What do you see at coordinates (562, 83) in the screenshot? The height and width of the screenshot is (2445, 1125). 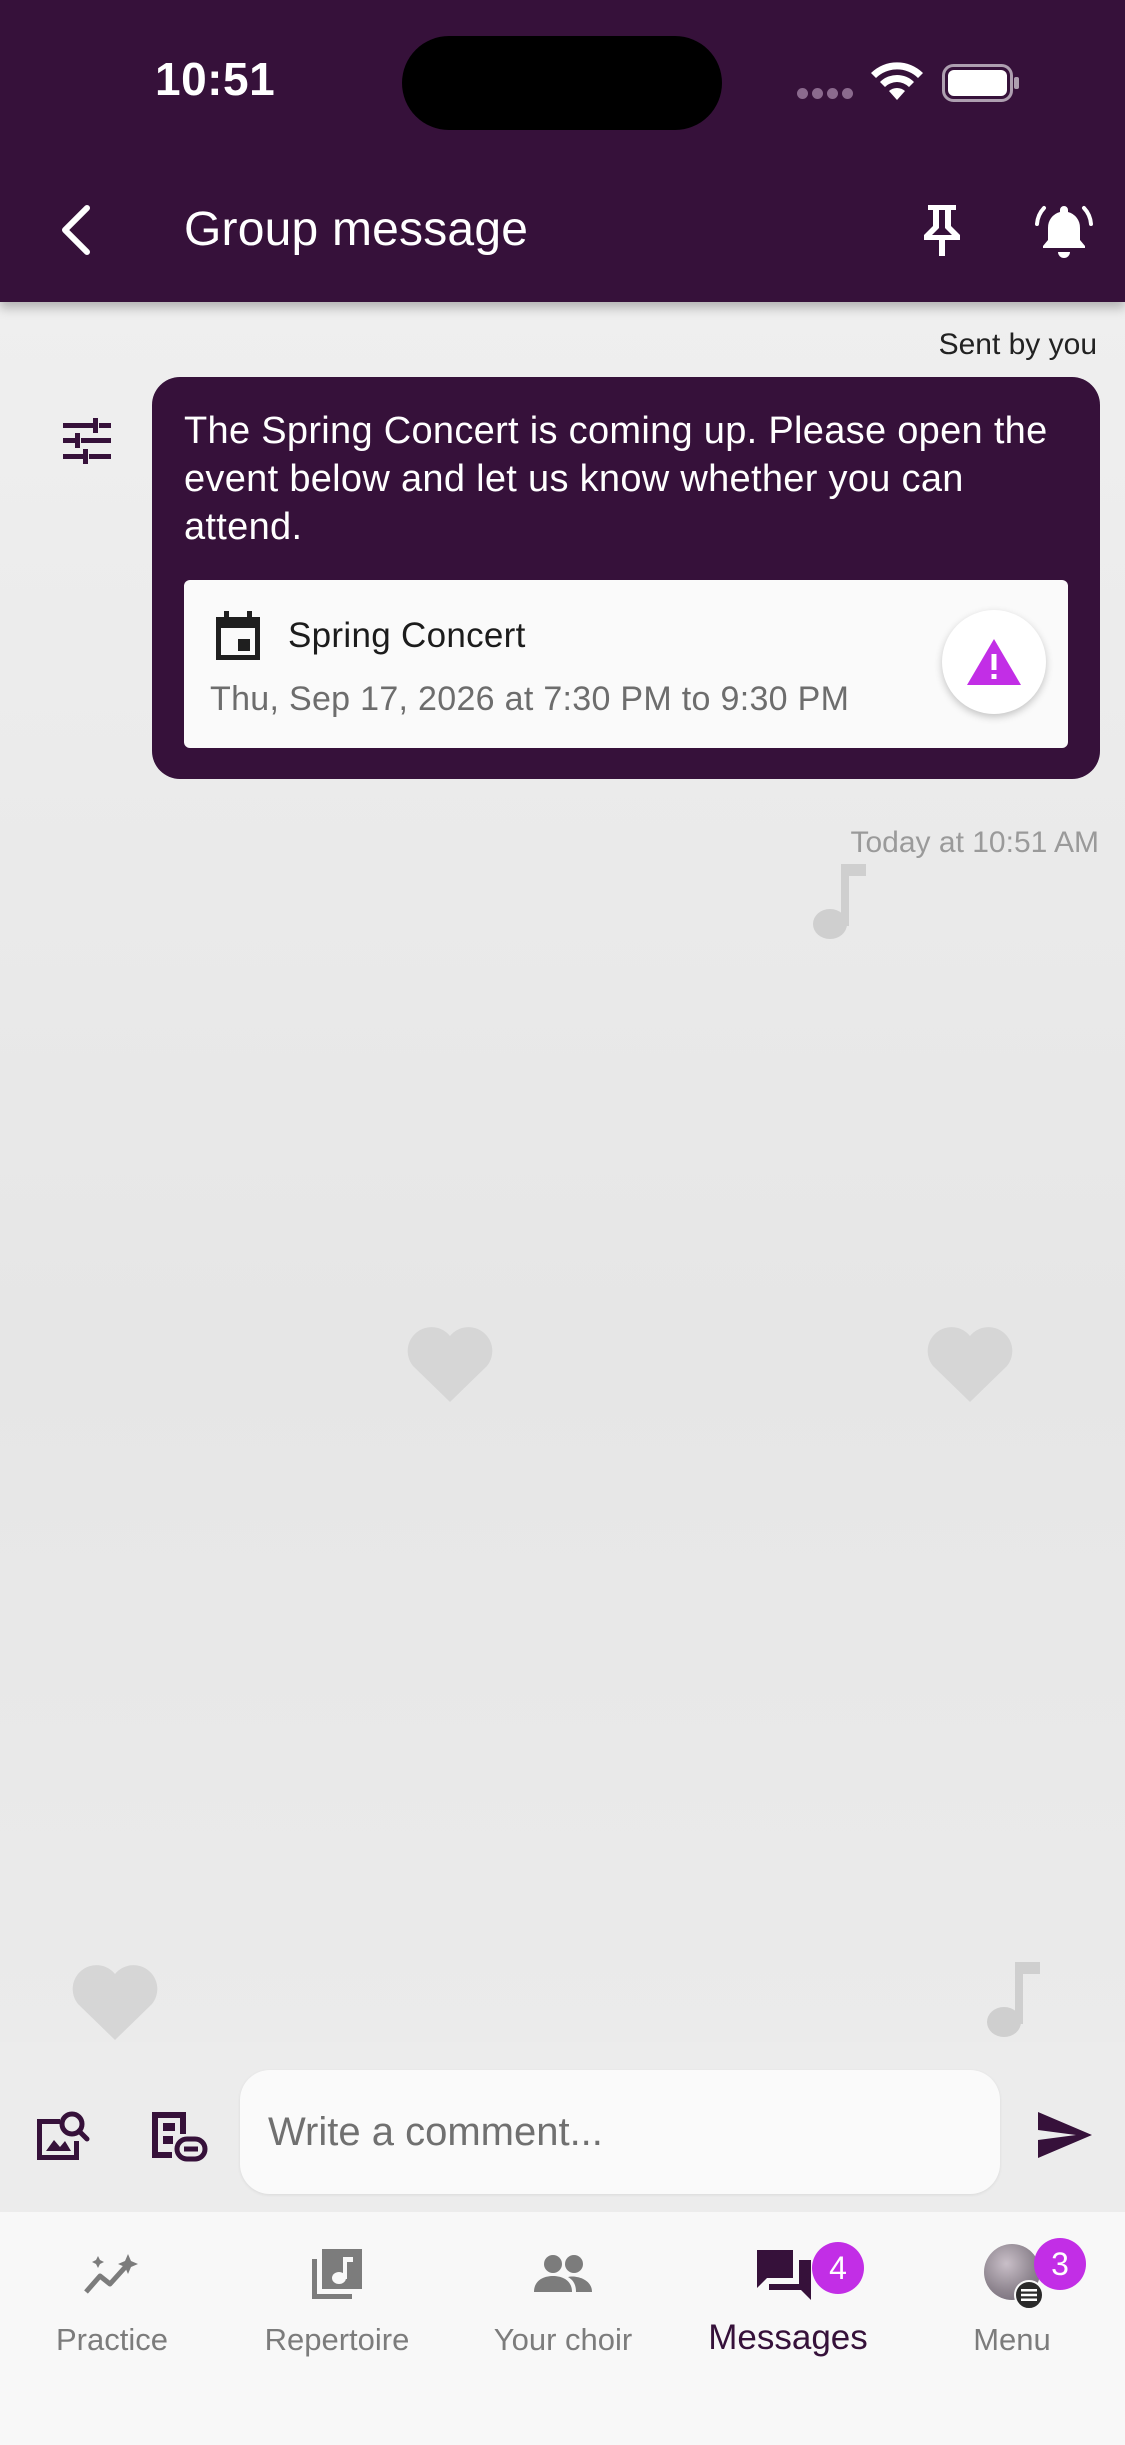 I see `dynamic-island` at bounding box center [562, 83].